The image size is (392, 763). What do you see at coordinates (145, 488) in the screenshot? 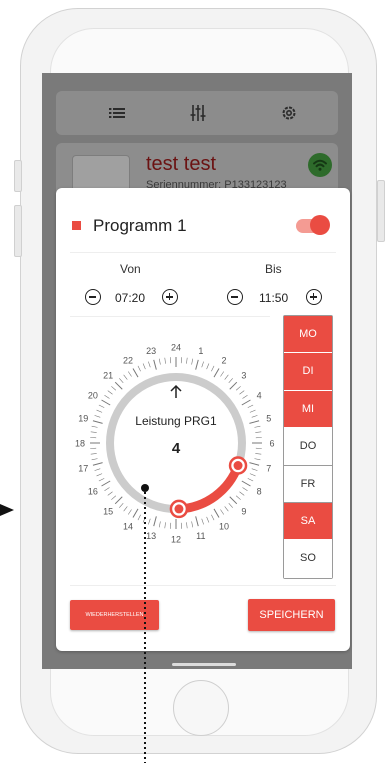
I see `pointer-dot` at bounding box center [145, 488].